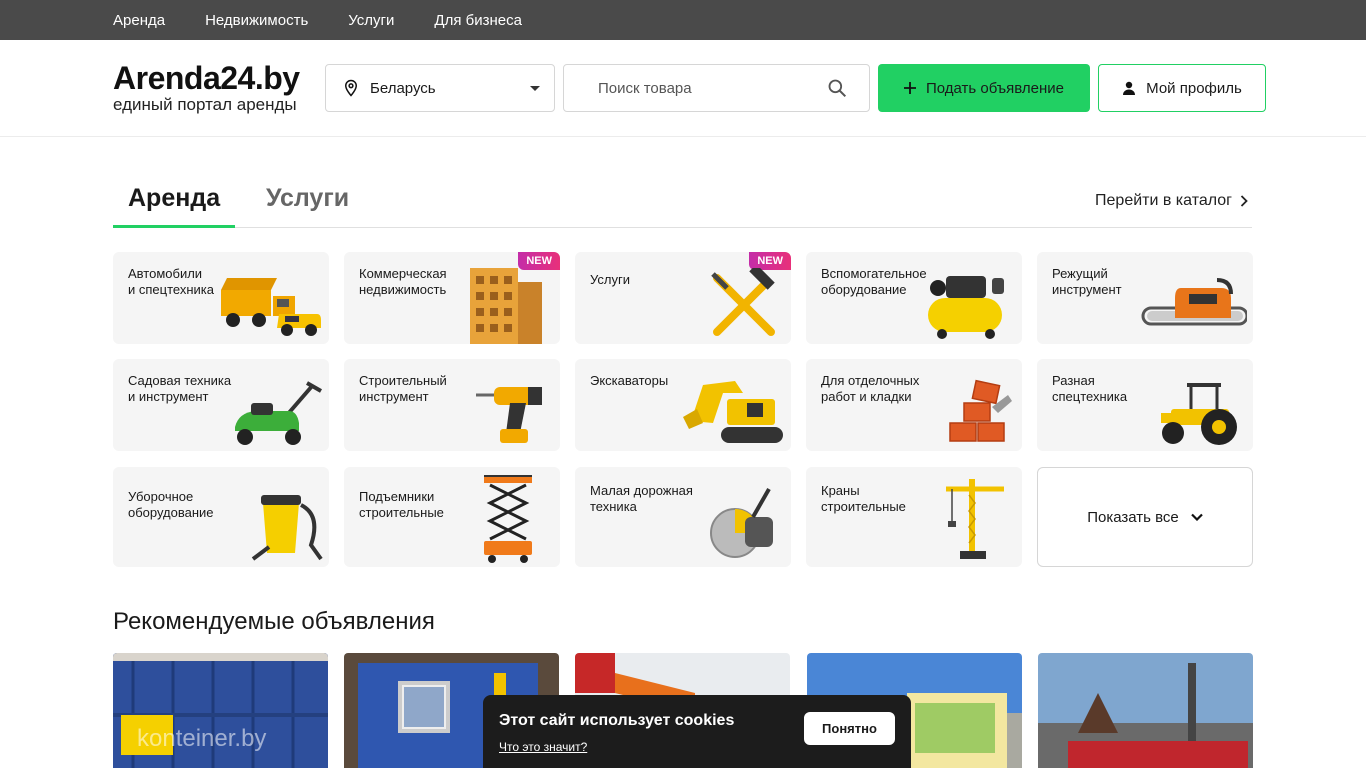 The height and width of the screenshot is (768, 1366). I want to click on catalog-link: Перейти в каталог, so click(1171, 201).